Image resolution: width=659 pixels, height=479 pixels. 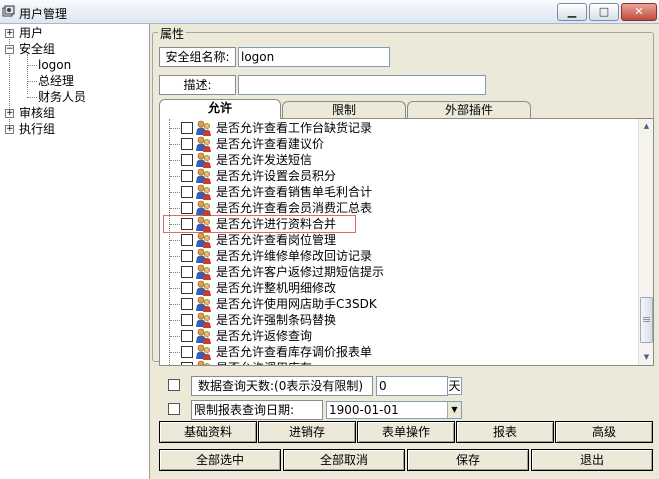 What do you see at coordinates (592, 460) in the screenshot?
I see `exit-button: 退出` at bounding box center [592, 460].